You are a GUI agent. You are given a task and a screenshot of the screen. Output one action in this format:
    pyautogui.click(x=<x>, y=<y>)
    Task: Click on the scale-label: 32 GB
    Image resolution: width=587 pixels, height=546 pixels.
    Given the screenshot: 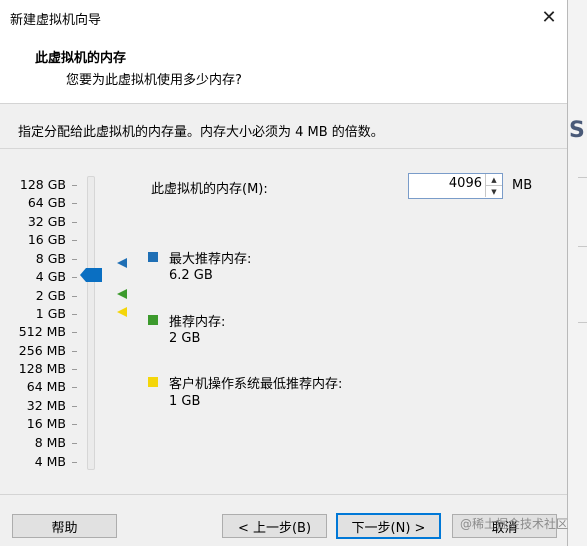 What is the action you would take?
    pyautogui.click(x=46, y=221)
    